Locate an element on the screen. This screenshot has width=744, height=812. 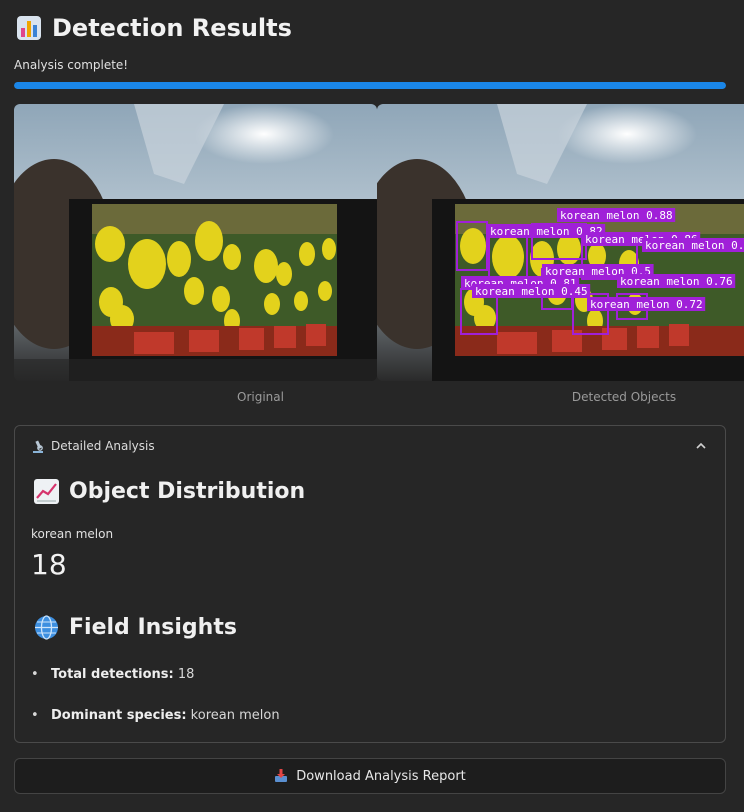
detection-label: korean melon 0.88 is located at coordinates (616, 215).